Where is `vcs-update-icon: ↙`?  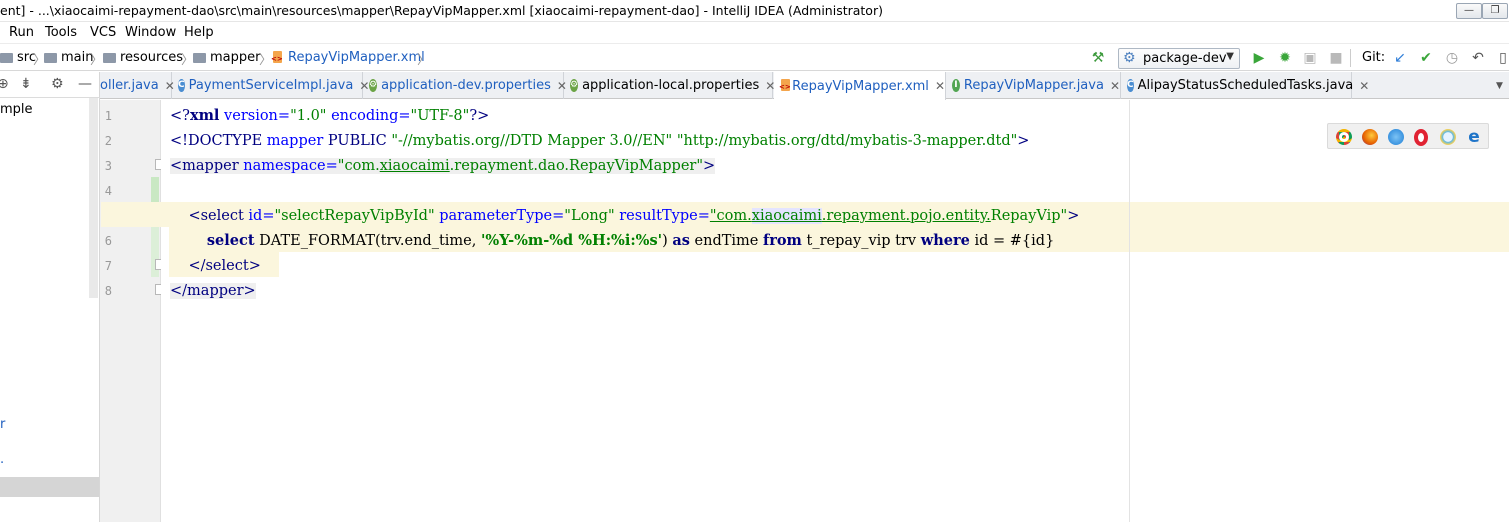
vcs-update-icon: ↙ is located at coordinates (1400, 58).